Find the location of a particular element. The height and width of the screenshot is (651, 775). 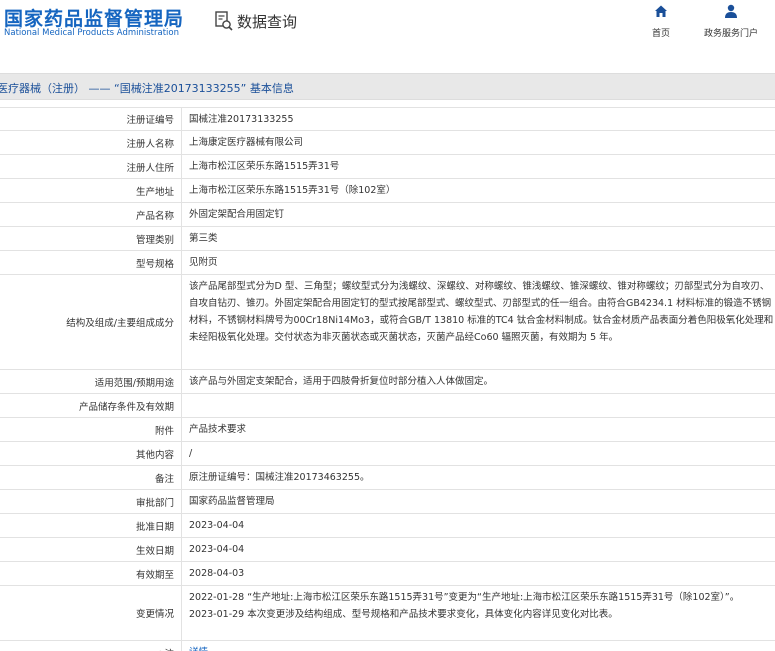

row-label: 备注 is located at coordinates (91, 477).